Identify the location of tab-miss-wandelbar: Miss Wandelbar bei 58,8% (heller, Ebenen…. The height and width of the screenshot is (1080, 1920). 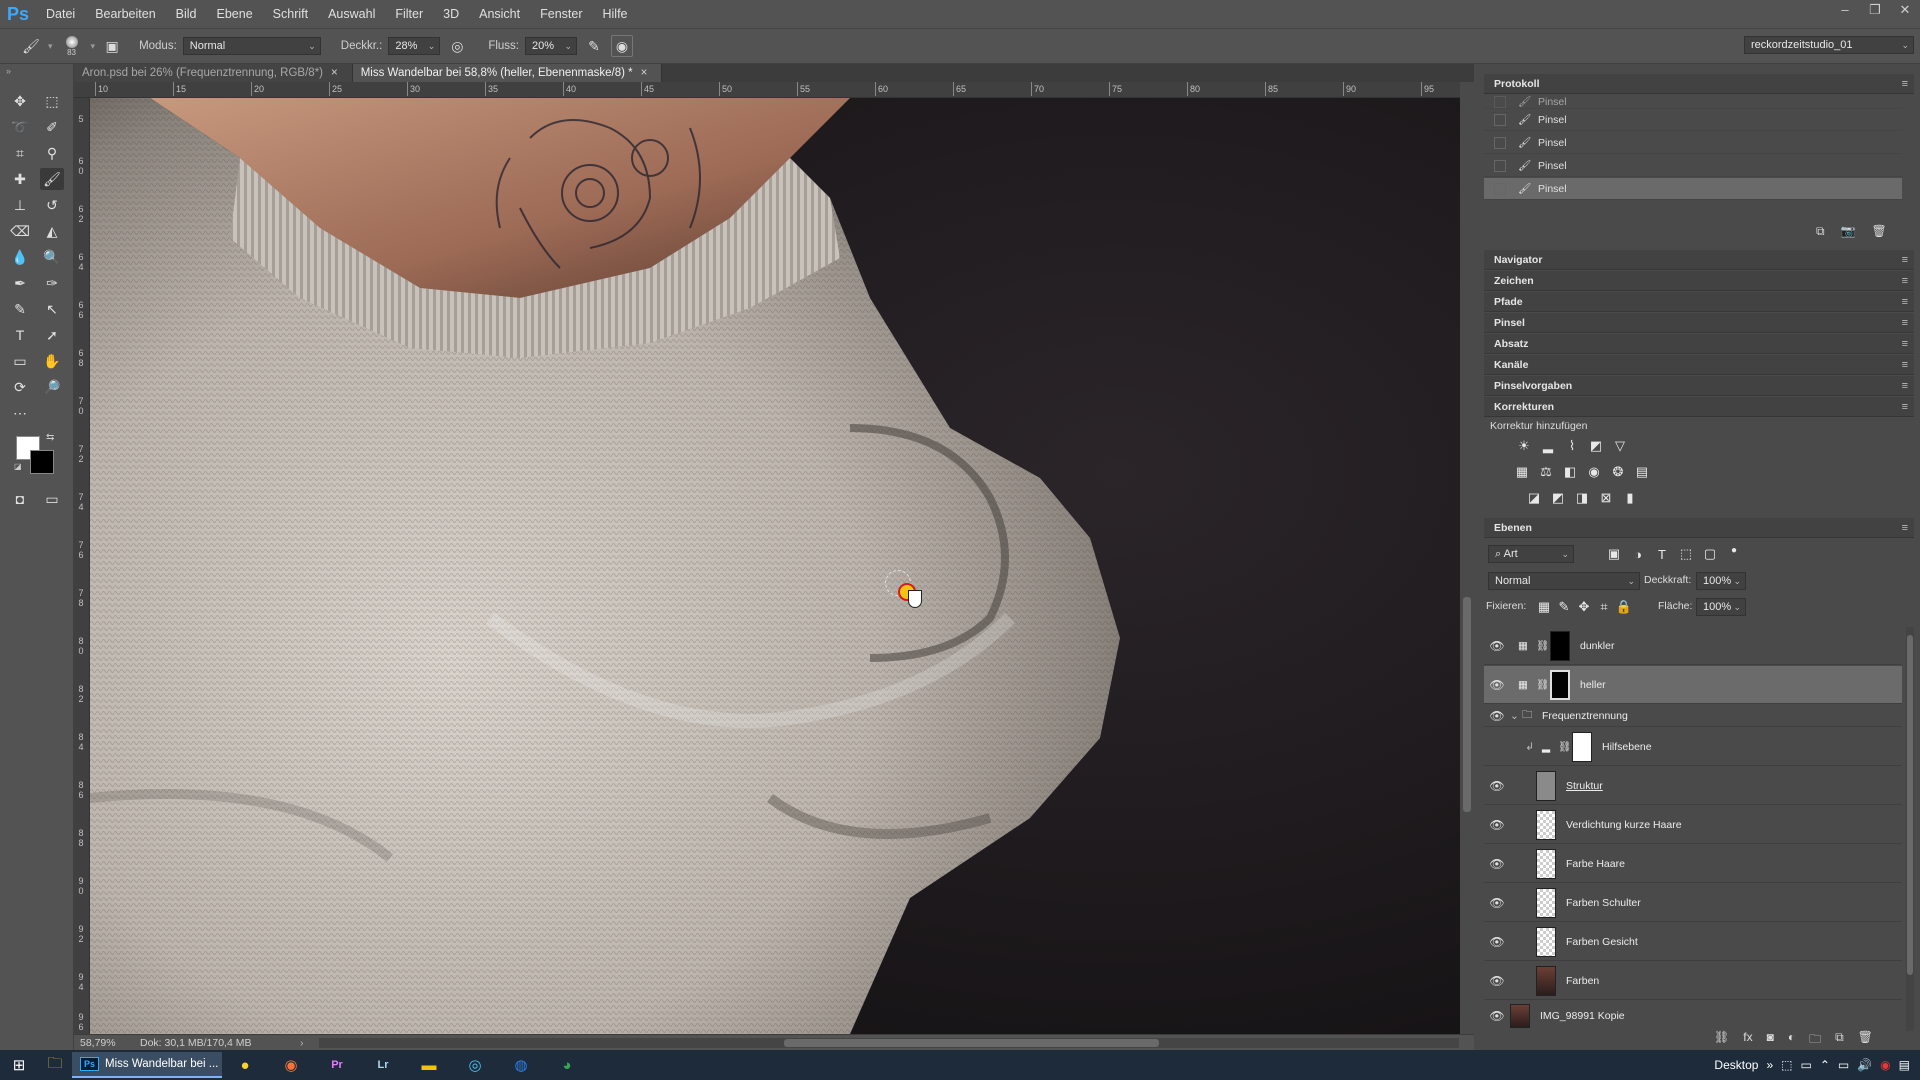
(507, 73).